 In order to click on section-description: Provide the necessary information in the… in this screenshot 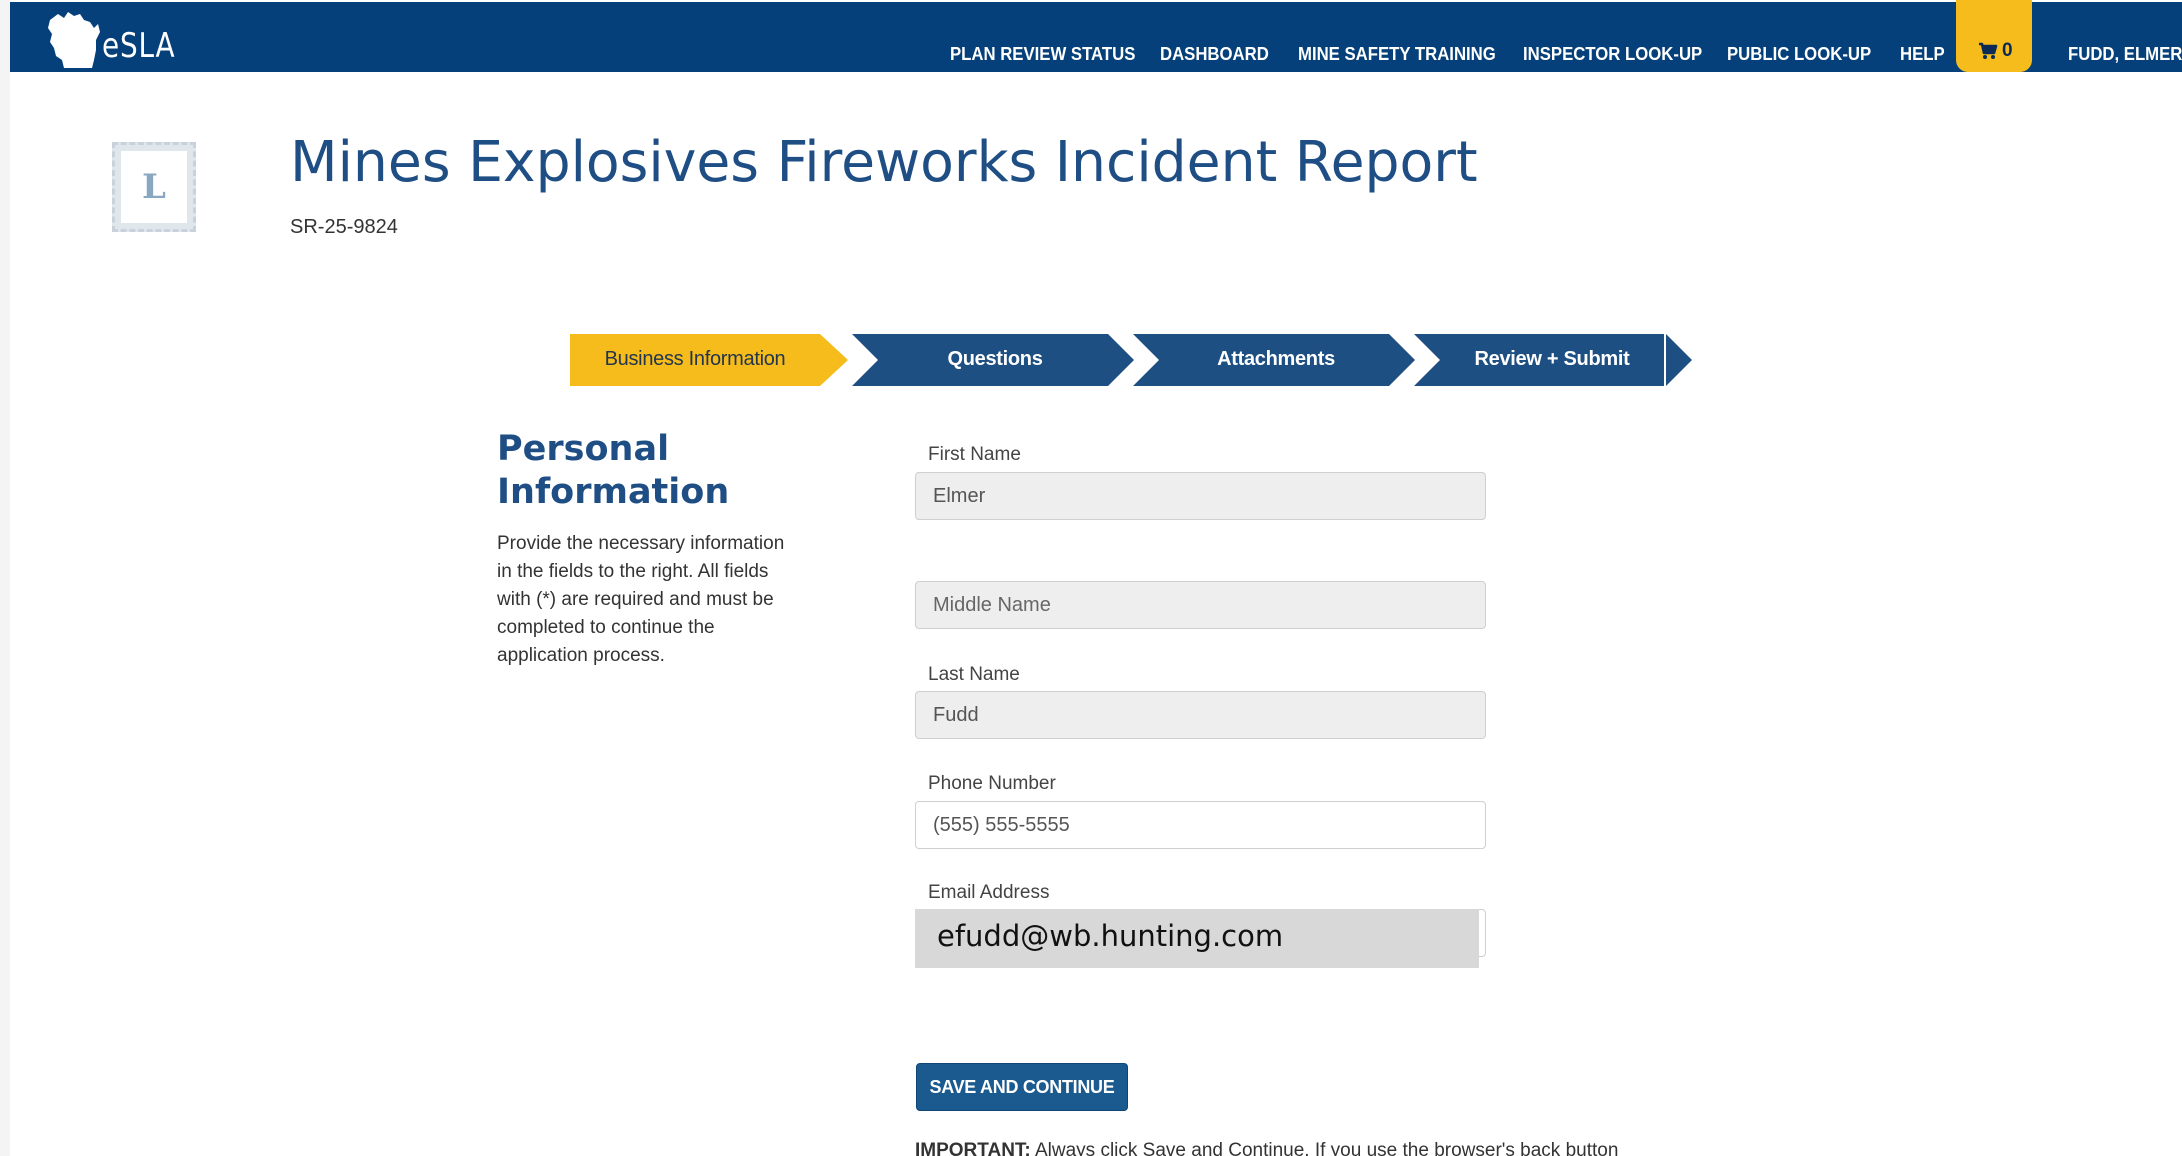, I will do `click(641, 599)`.